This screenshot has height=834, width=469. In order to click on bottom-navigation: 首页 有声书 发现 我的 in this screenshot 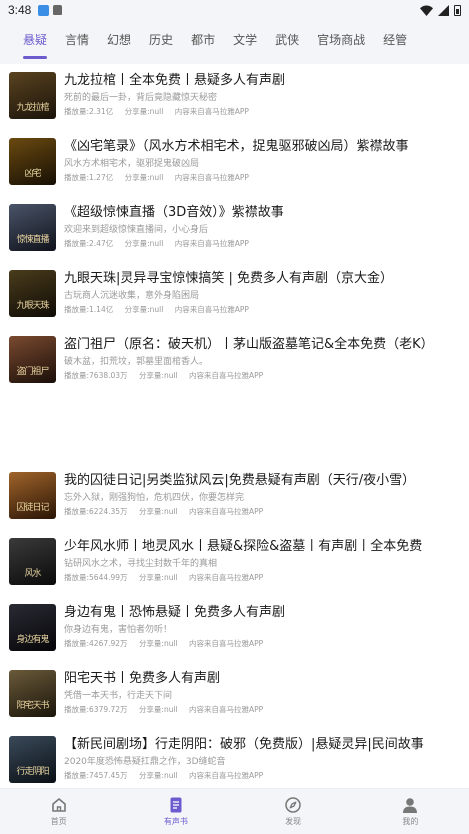, I will do `click(234, 811)`.